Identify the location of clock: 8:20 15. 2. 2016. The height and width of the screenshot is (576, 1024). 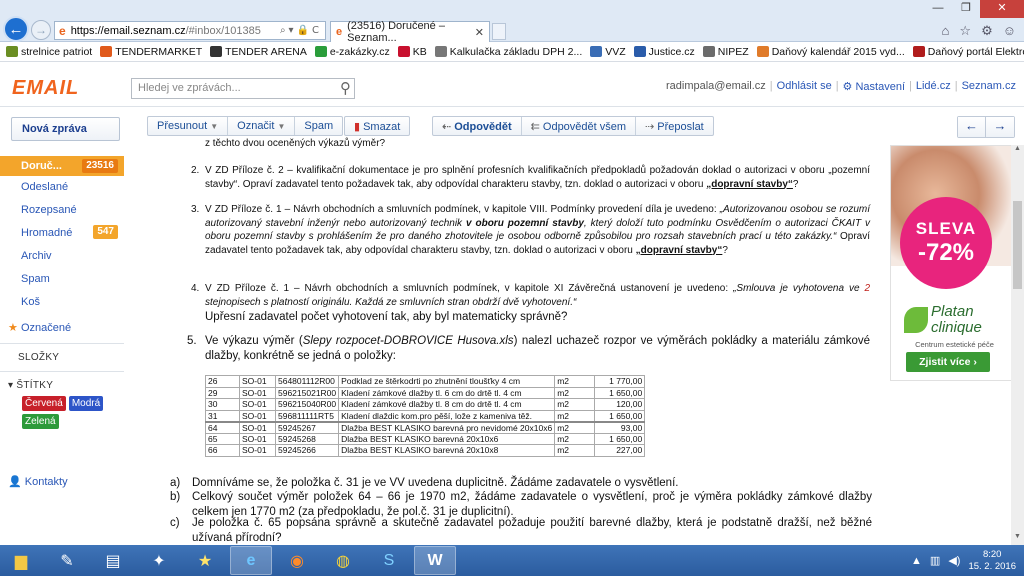
(992, 561).